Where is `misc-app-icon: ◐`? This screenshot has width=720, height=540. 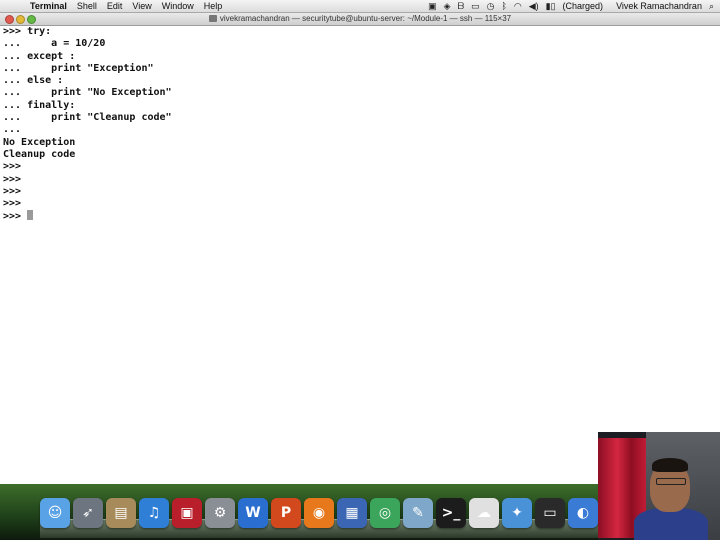 misc-app-icon: ◐ is located at coordinates (583, 513).